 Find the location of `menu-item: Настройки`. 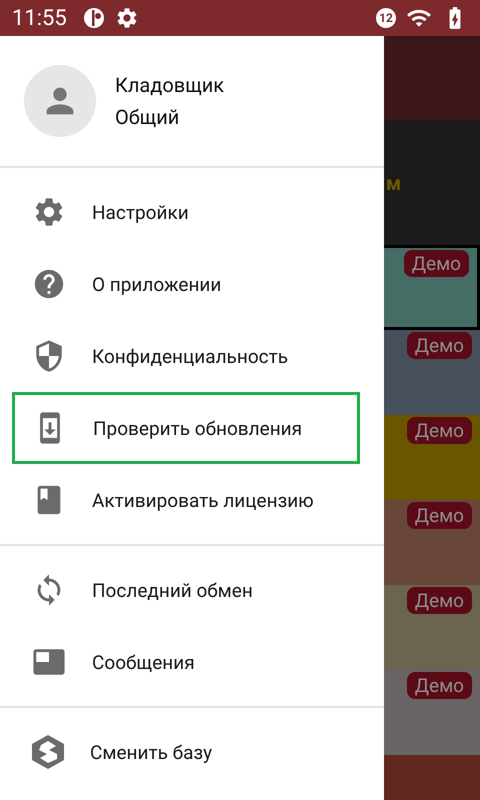

menu-item: Настройки is located at coordinates (192, 212).